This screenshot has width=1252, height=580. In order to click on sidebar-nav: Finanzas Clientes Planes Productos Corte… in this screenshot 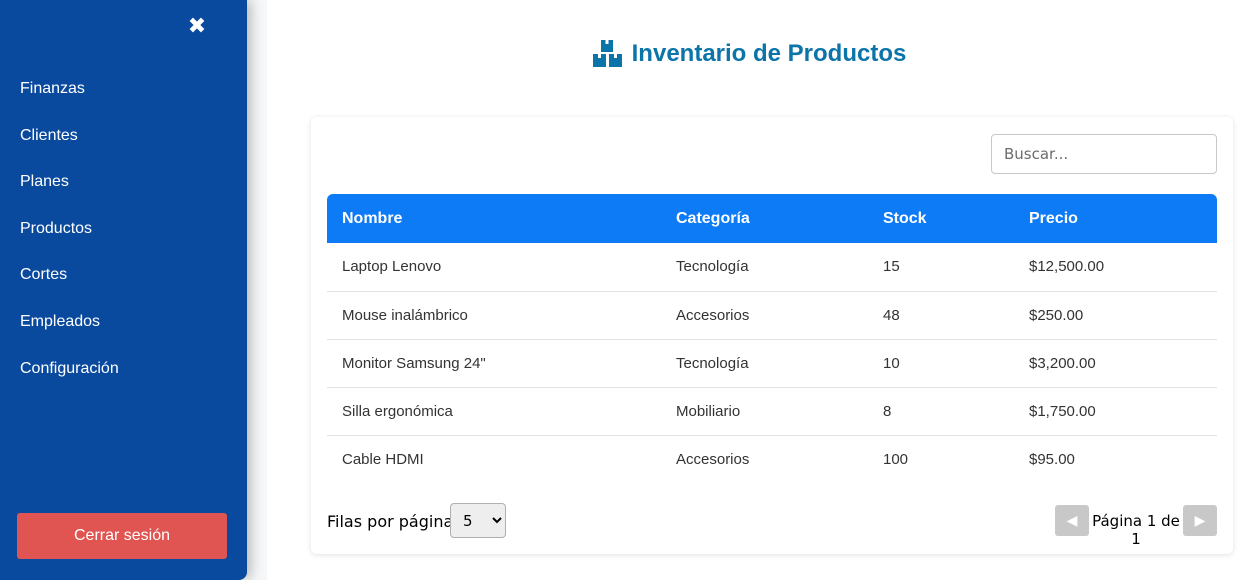, I will do `click(123, 235)`.